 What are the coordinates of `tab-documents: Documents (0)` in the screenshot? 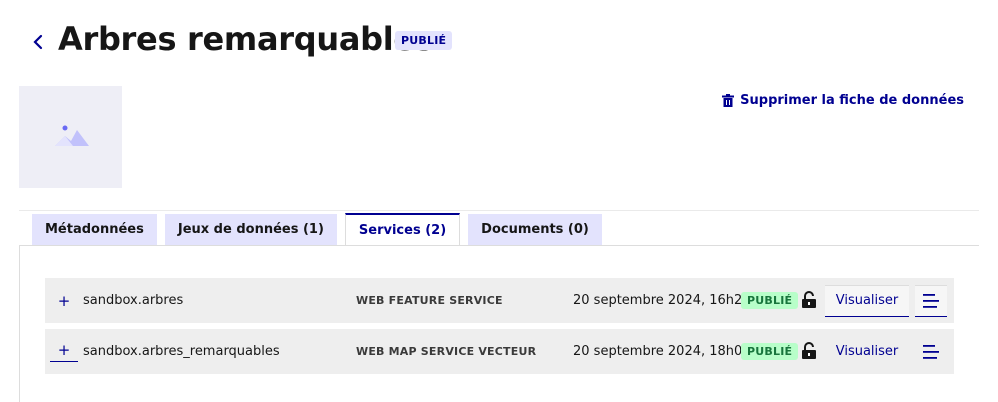 It's located at (535, 229).